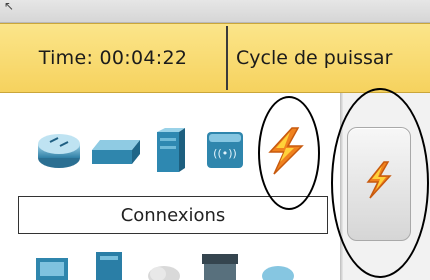  What do you see at coordinates (113, 58) in the screenshot?
I see `time-display: Time: 00:04:22` at bounding box center [113, 58].